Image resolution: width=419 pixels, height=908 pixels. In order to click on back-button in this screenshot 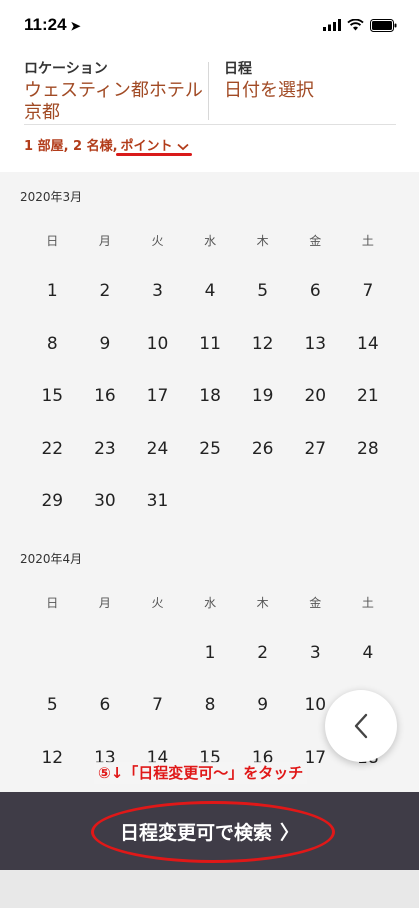, I will do `click(361, 726)`.